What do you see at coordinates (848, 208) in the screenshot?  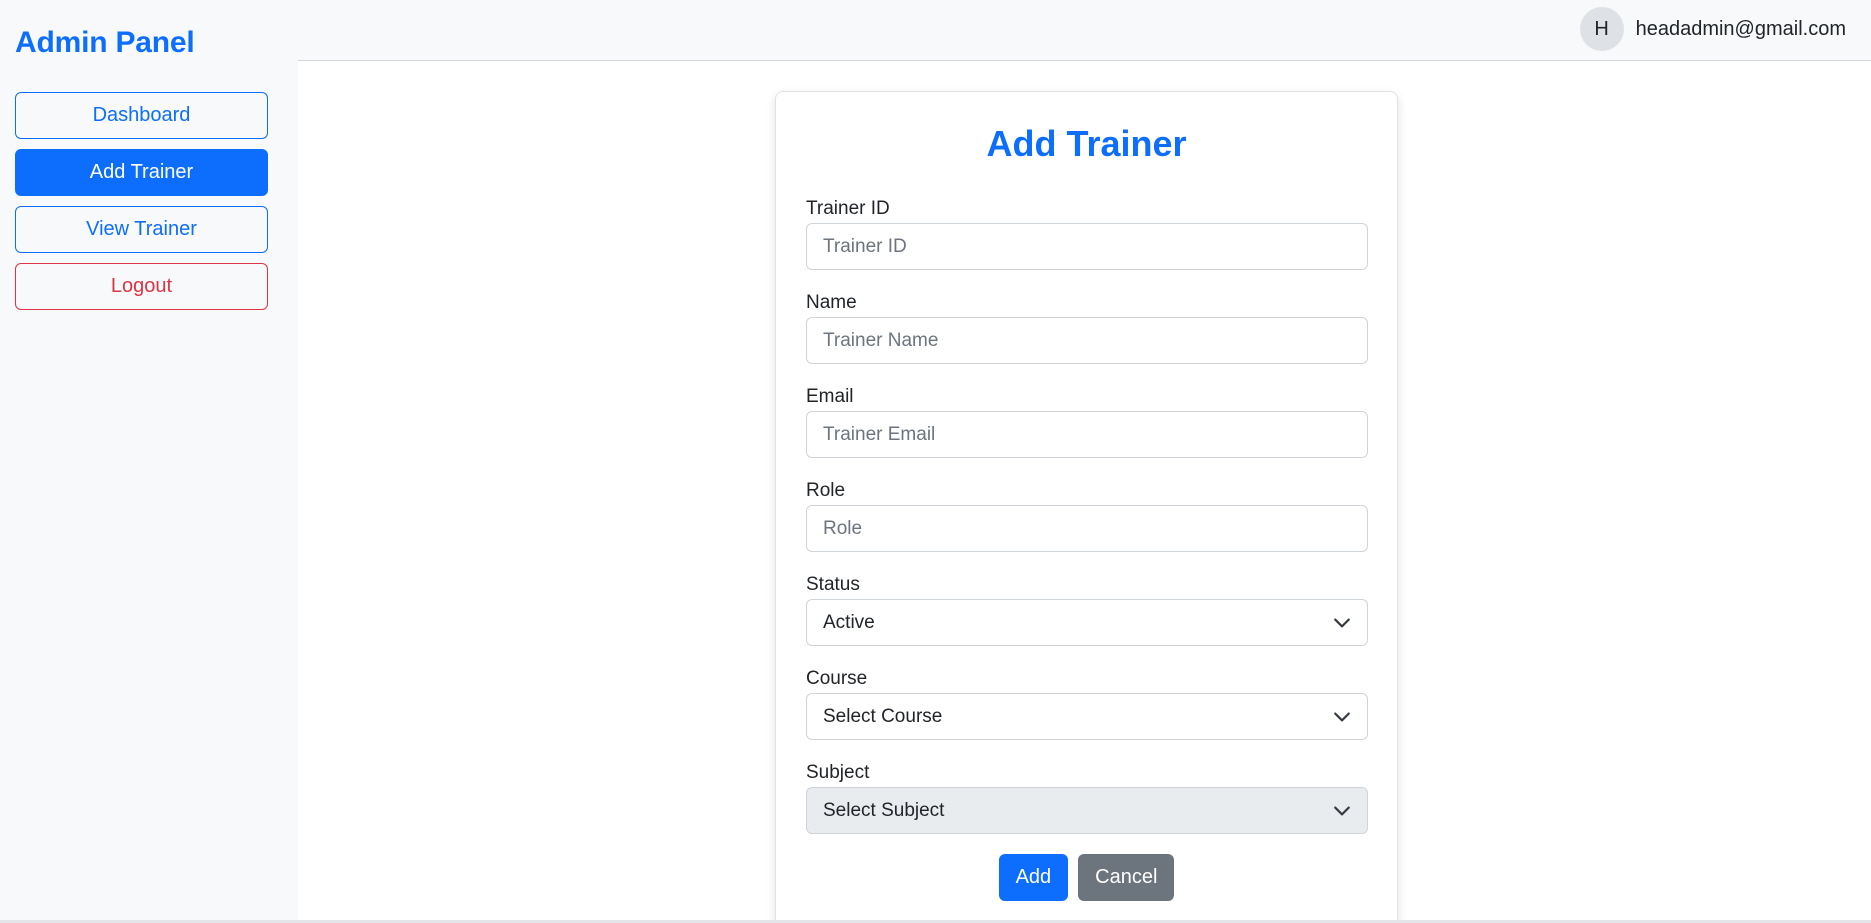 I see `trainer-id-label: Trainer ID` at bounding box center [848, 208].